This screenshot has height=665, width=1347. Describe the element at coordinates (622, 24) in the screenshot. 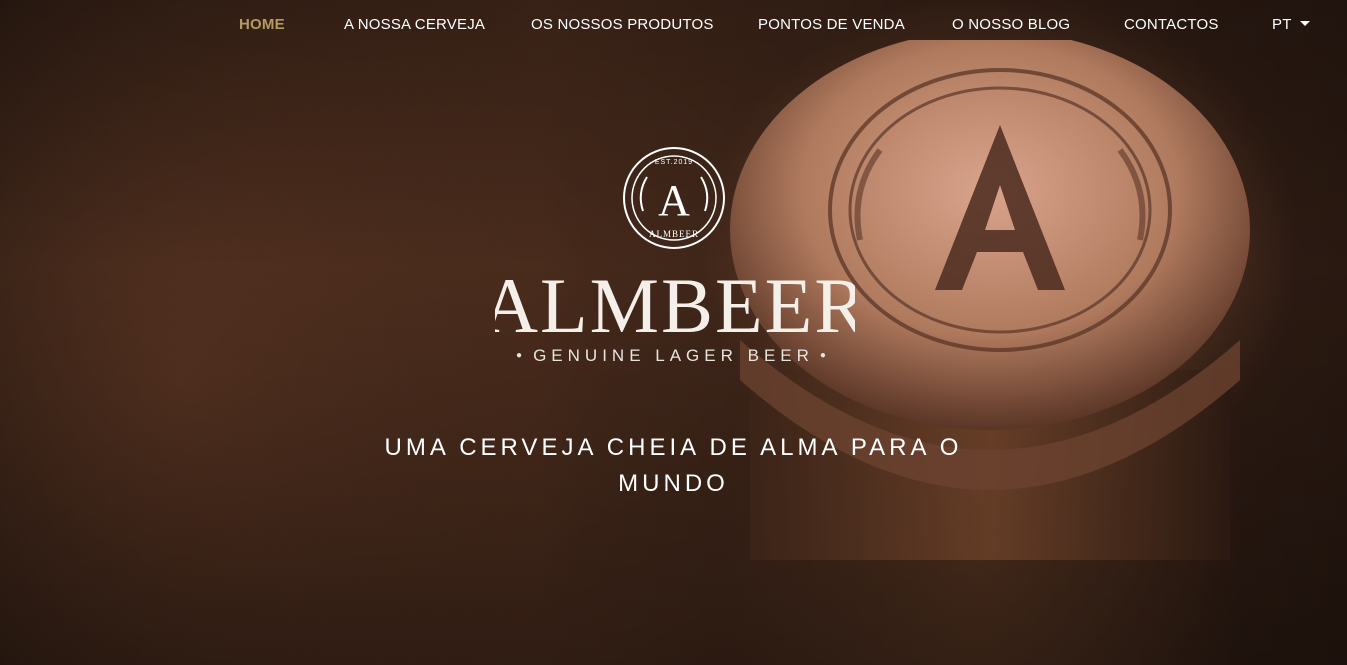

I see `nav-item-os-nossos-produtos: OS NOSSOS PRODUTOS` at that location.